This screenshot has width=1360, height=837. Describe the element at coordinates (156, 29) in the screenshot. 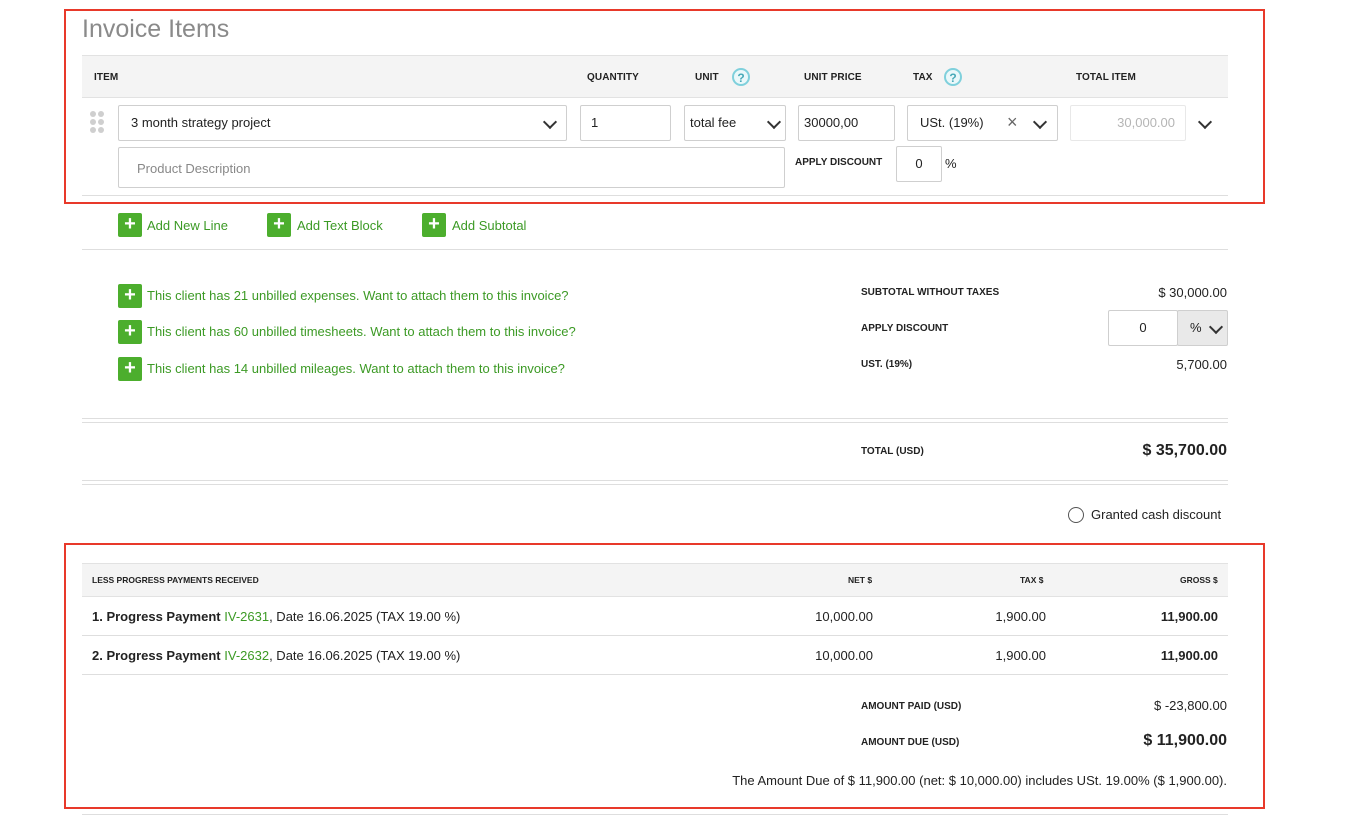

I see `page-title: Invoice Items` at that location.